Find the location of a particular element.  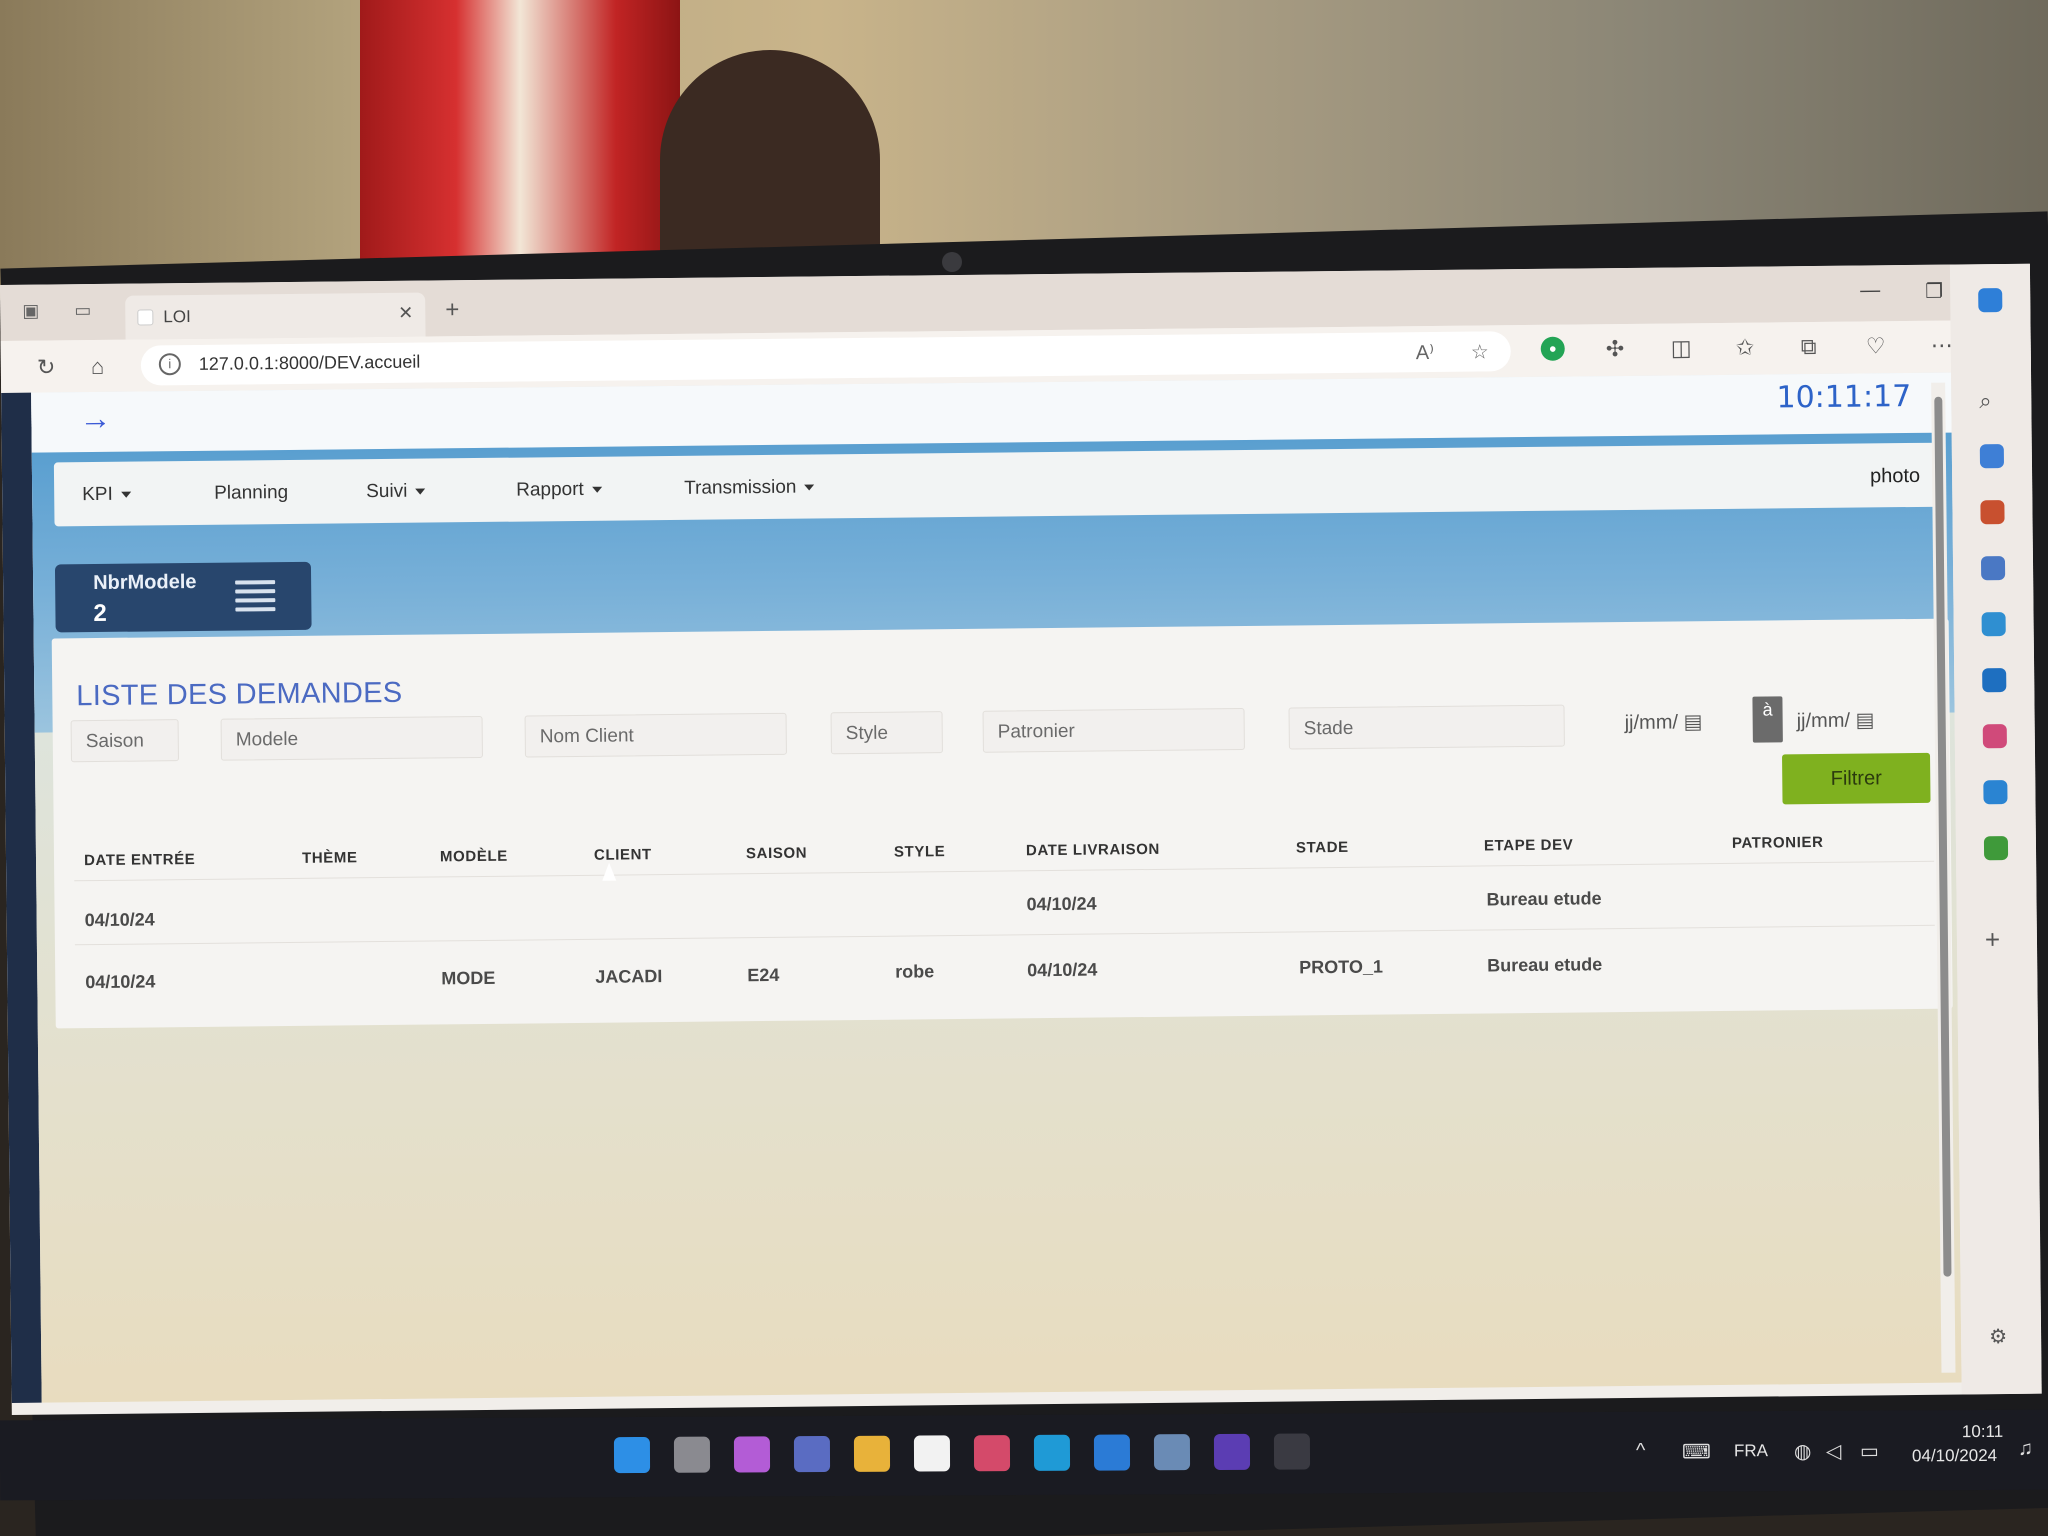

collections-icon: ⧉ is located at coordinates (1809, 347).